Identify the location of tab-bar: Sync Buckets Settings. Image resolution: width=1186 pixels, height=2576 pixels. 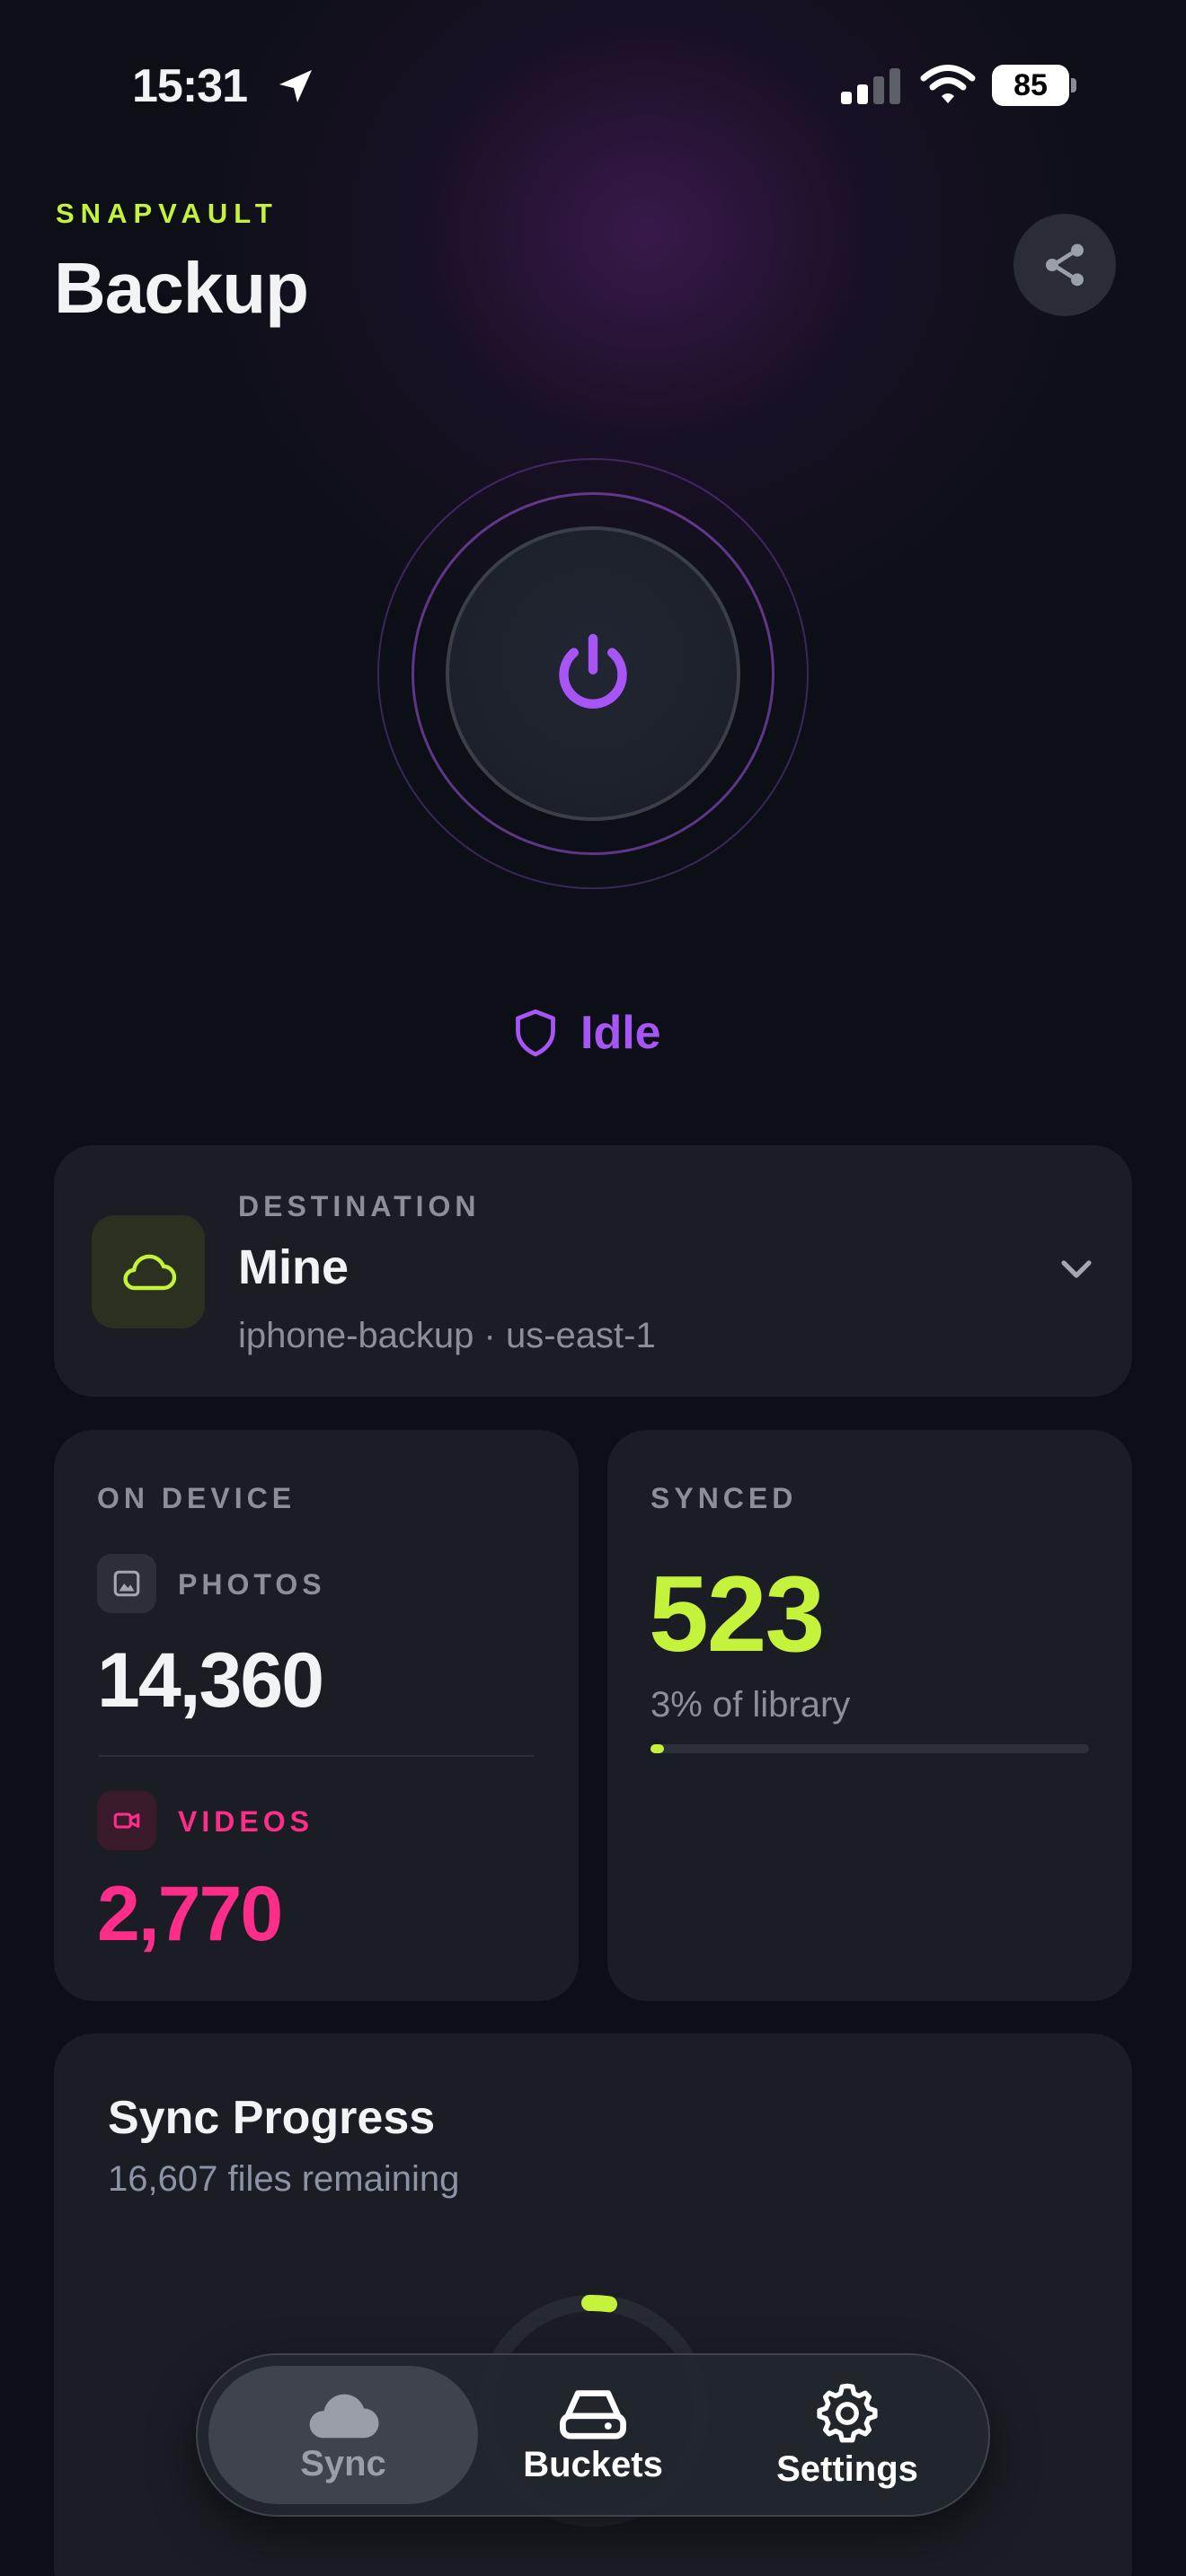
(593, 2435).